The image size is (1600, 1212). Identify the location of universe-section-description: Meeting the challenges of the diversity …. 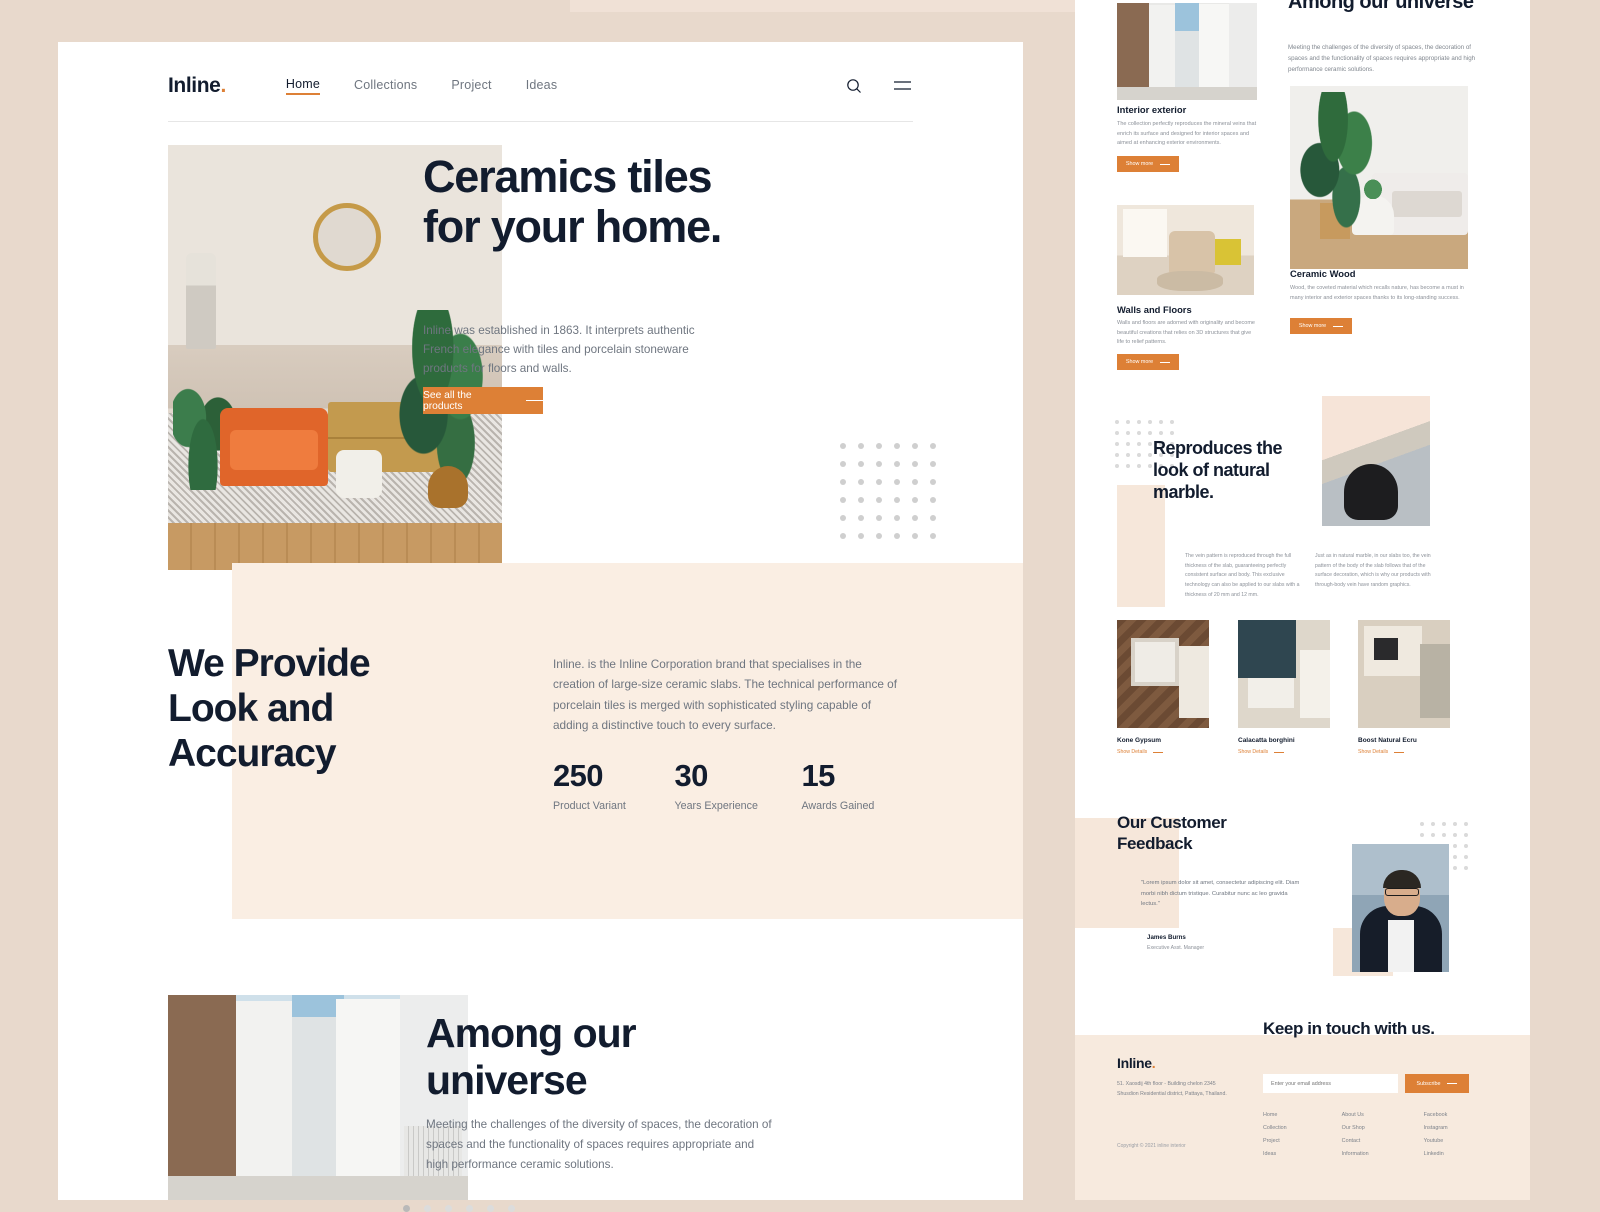
(599, 1144).